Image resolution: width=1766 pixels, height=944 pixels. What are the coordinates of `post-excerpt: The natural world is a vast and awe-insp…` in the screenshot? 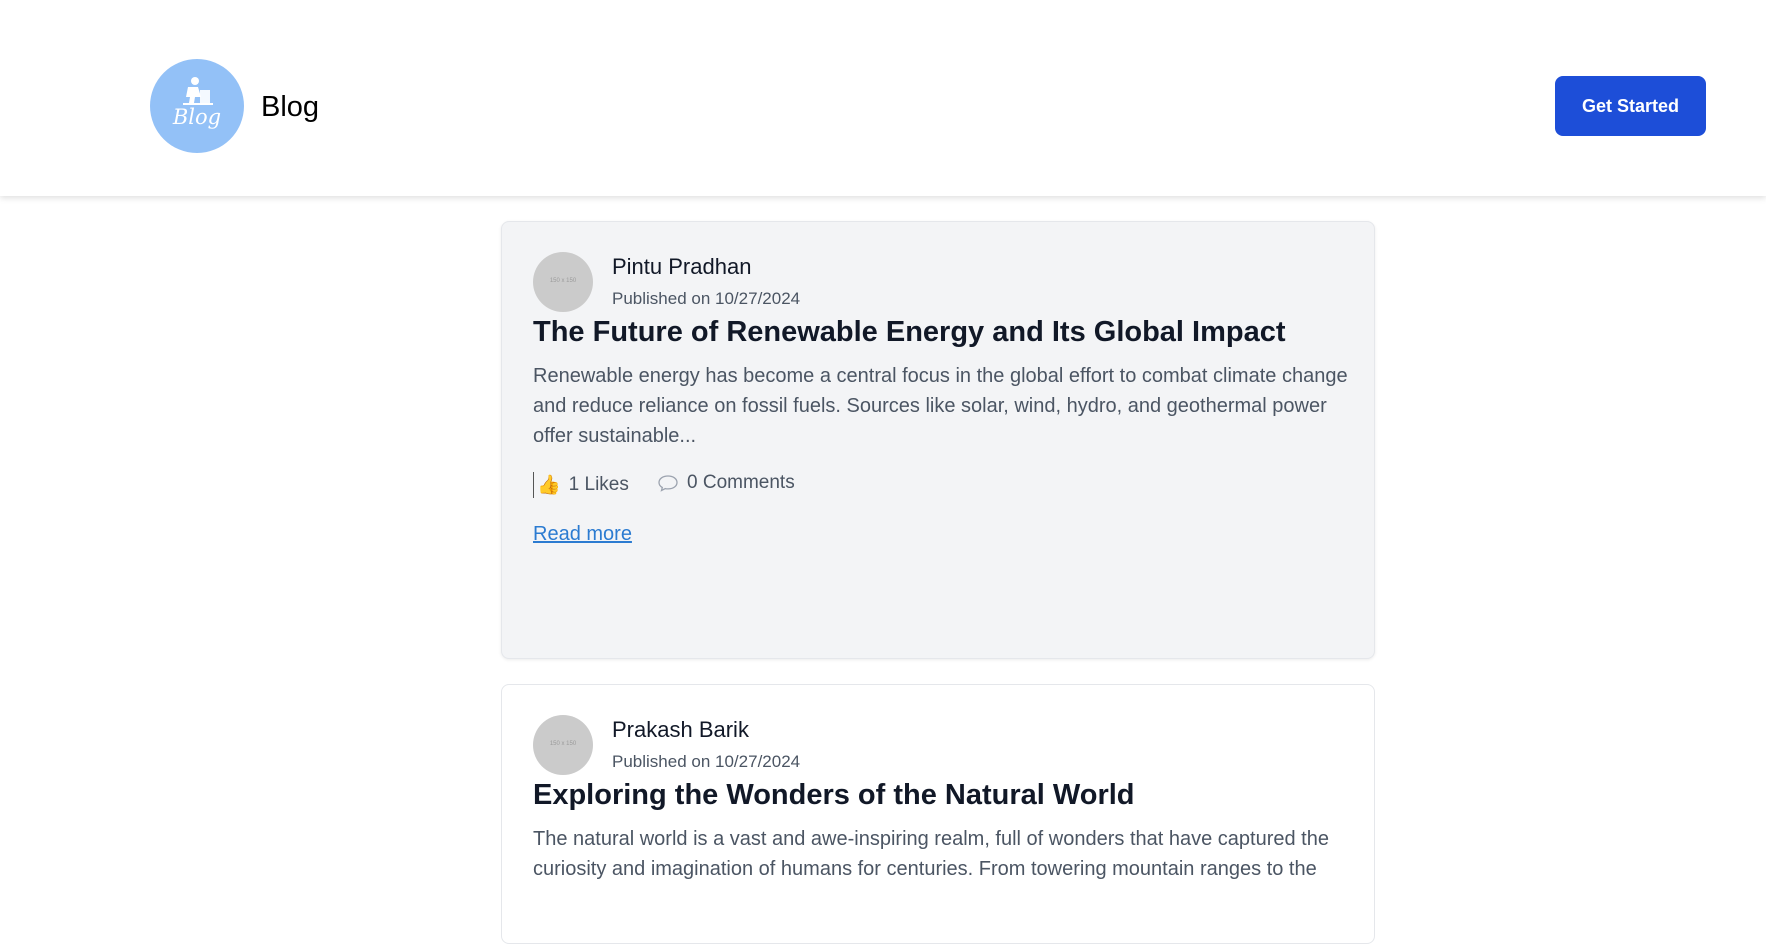 It's located at (931, 854).